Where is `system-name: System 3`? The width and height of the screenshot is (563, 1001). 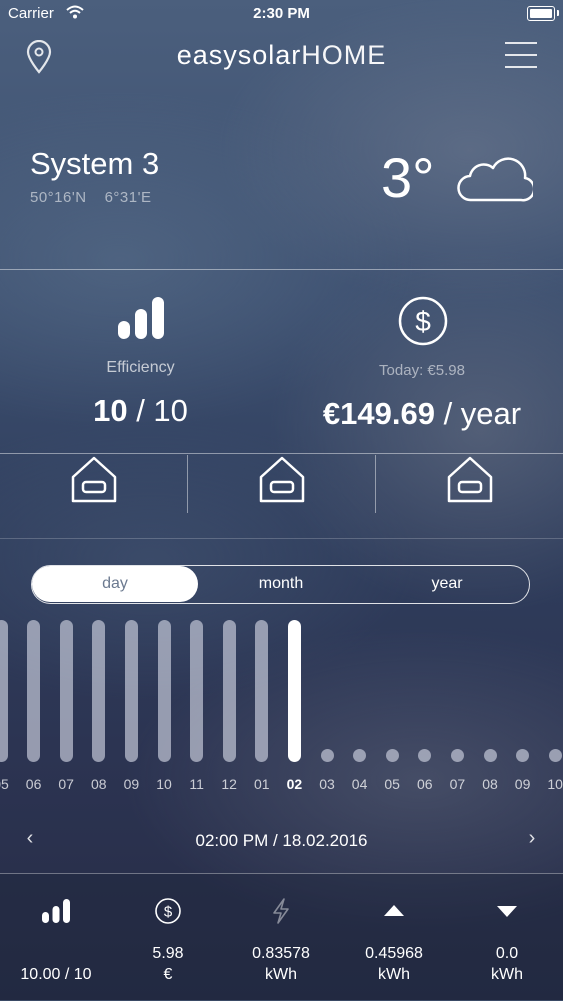 system-name: System 3 is located at coordinates (95, 163).